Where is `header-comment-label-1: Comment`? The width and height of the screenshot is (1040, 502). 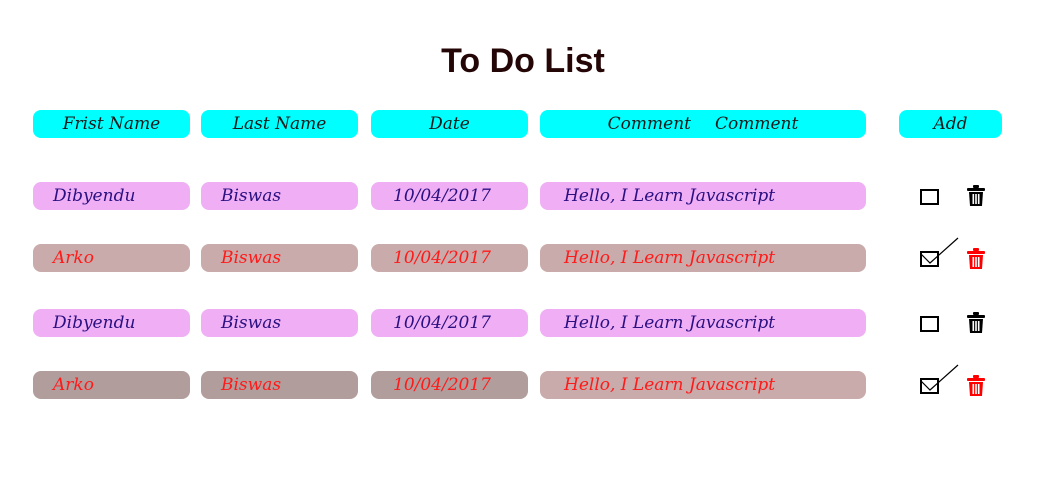 header-comment-label-1: Comment is located at coordinates (649, 124).